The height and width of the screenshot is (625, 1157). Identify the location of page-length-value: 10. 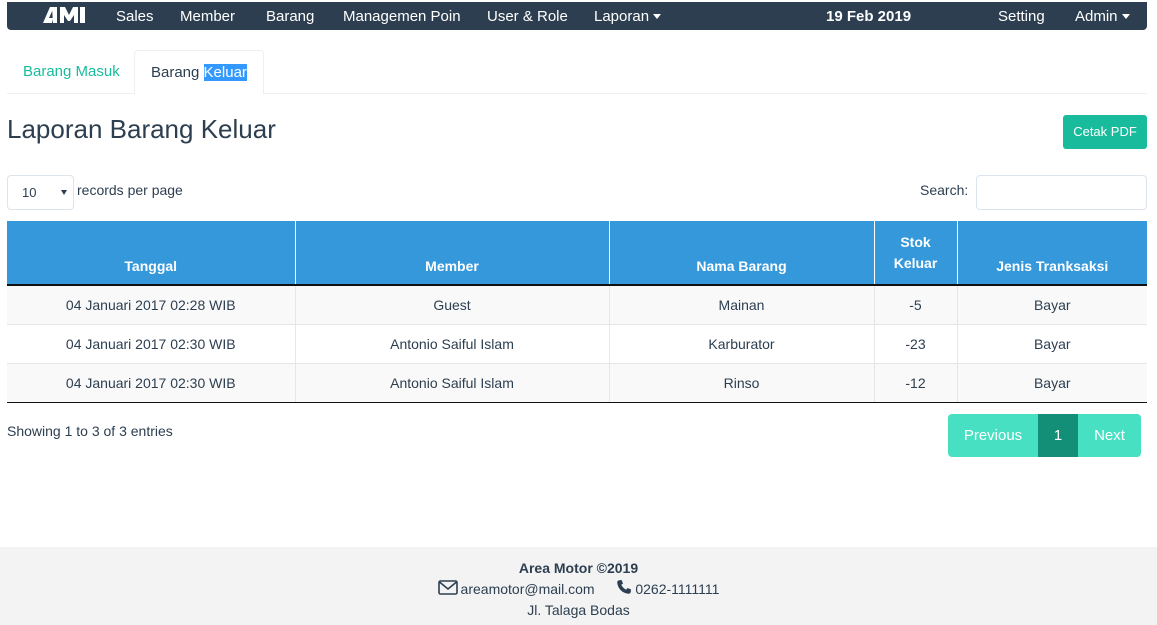
(29, 192).